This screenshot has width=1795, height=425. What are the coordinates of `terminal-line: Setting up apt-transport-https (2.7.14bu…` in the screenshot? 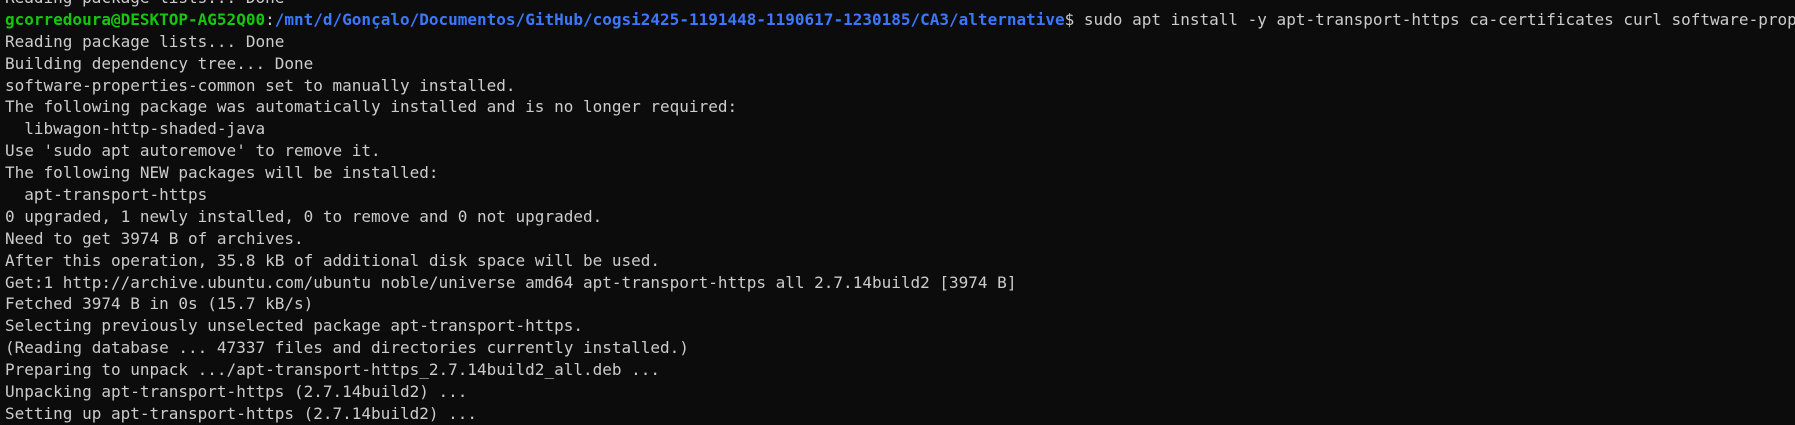 It's located at (241, 413).